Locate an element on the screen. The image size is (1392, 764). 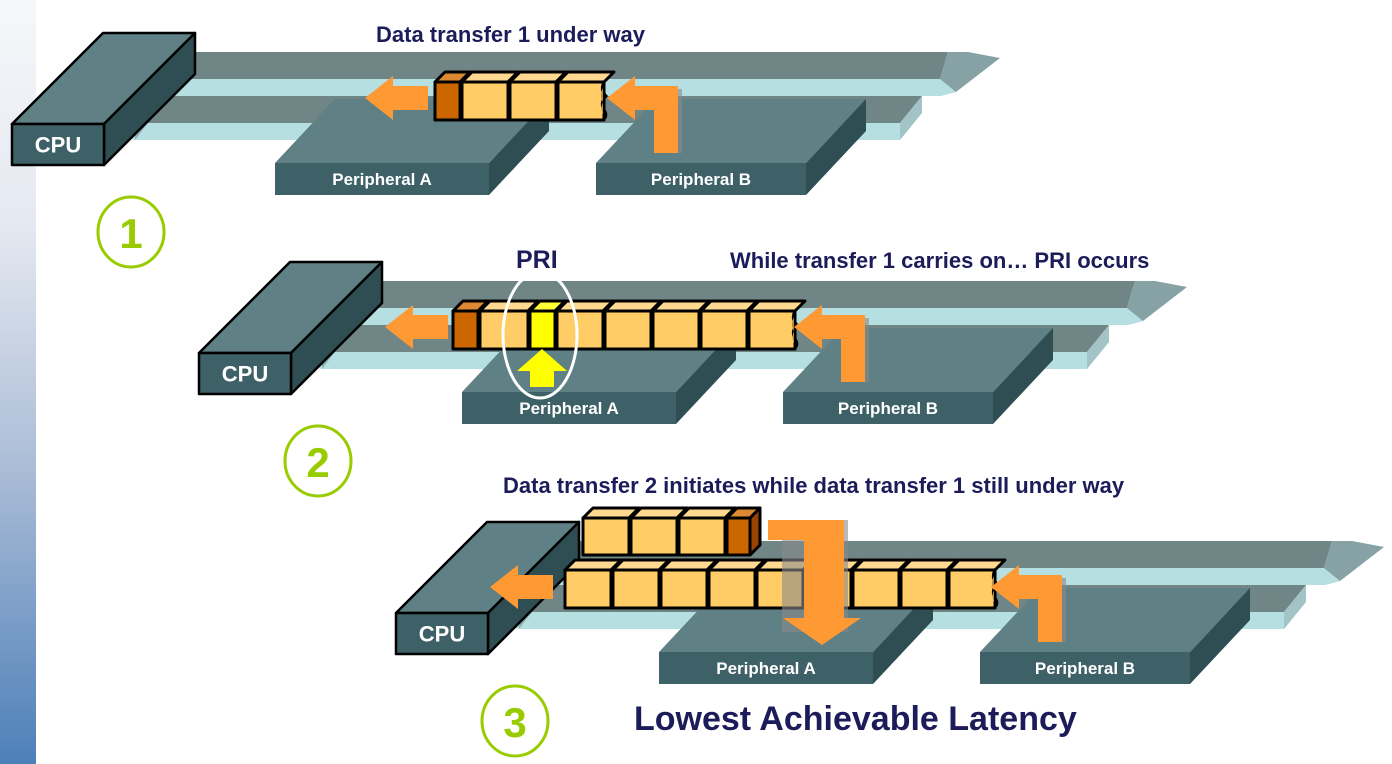
packet is located at coordinates (586, 96).